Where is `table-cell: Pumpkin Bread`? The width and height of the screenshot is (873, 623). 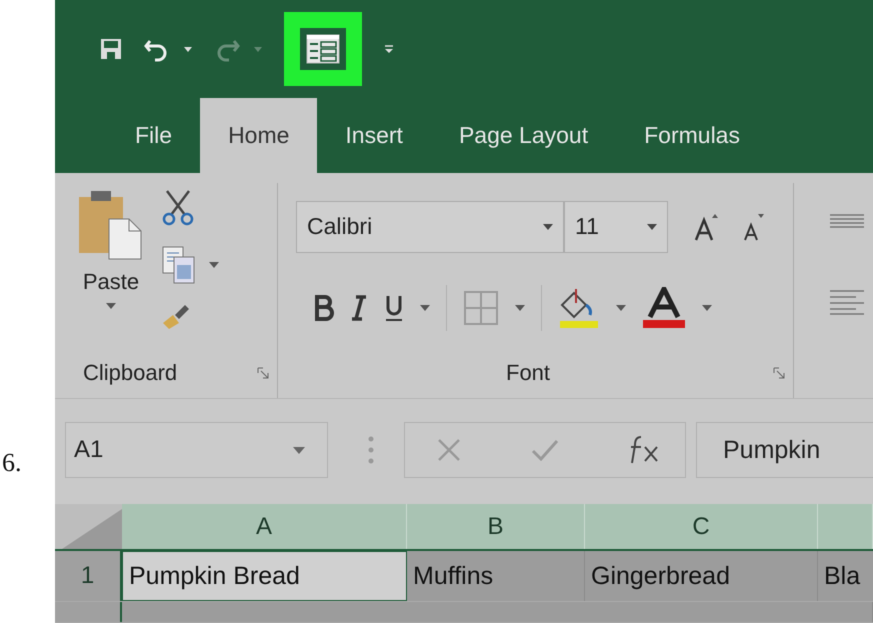 table-cell: Pumpkin Bread is located at coordinates (264, 576).